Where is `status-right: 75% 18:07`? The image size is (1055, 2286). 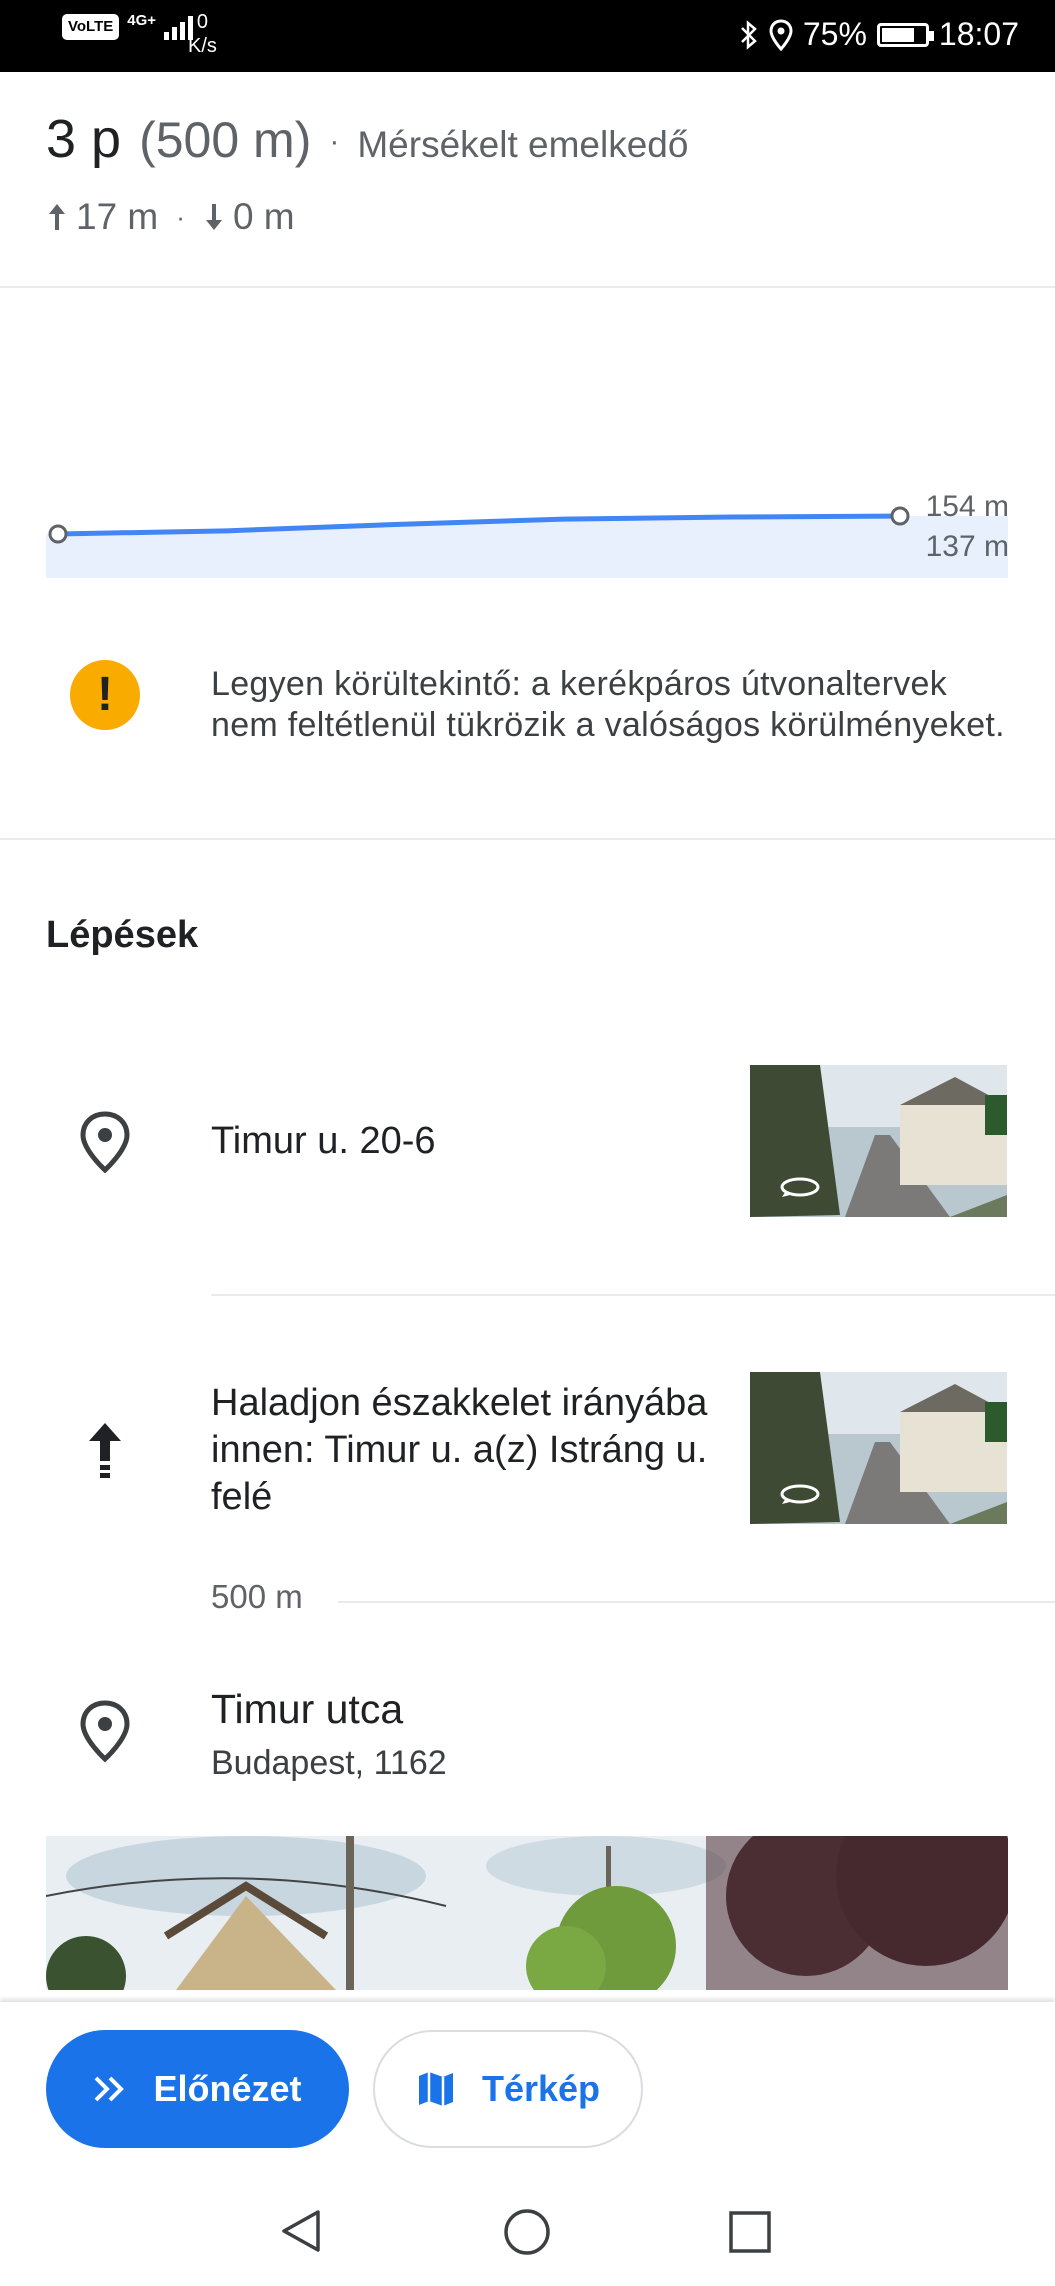
status-right: 75% 18:07 is located at coordinates (879, 34).